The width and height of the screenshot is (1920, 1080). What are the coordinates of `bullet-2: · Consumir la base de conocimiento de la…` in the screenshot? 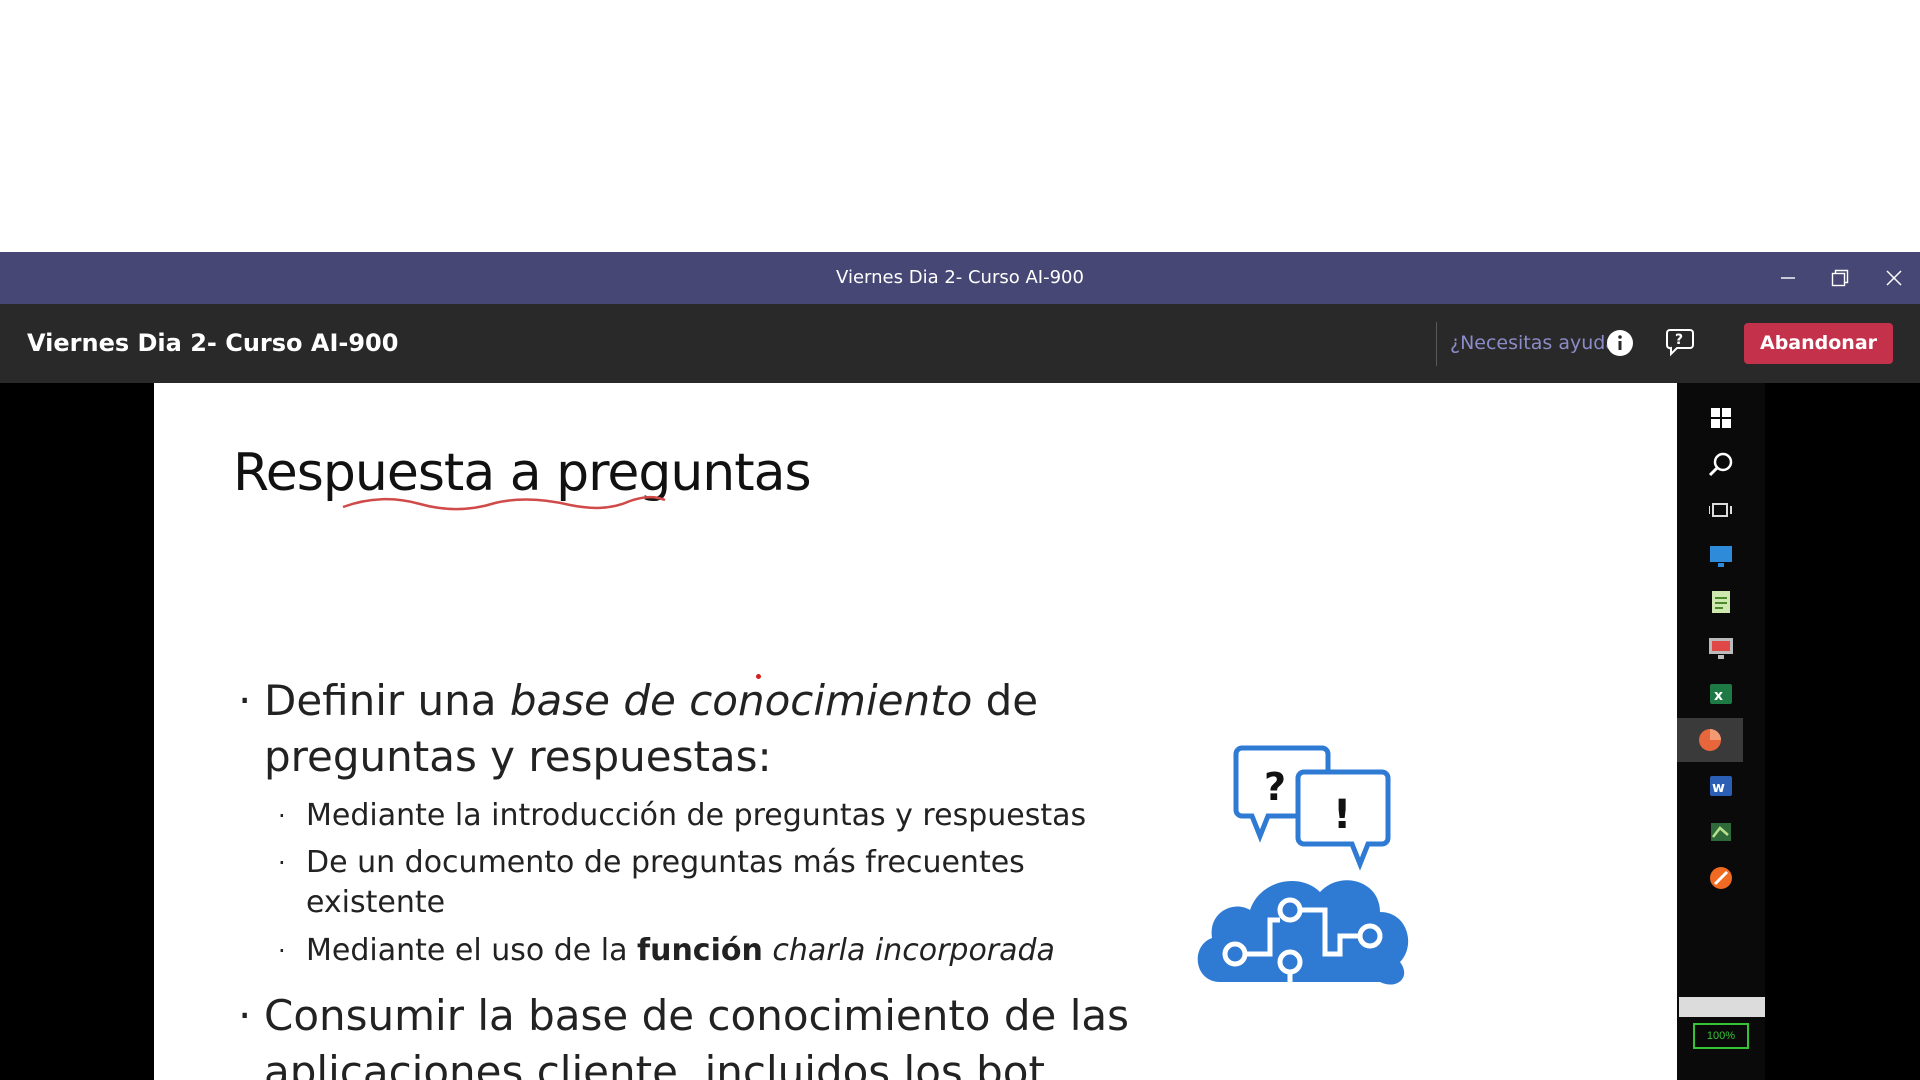 It's located at (751, 1034).